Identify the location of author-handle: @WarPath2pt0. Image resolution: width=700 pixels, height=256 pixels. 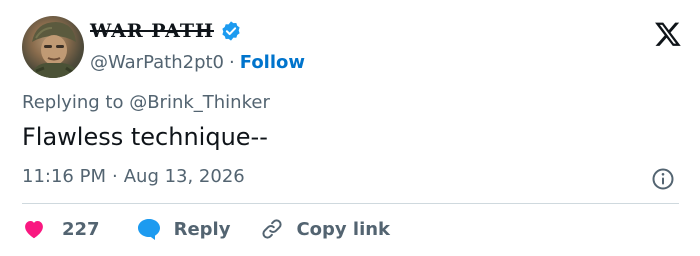
(157, 62).